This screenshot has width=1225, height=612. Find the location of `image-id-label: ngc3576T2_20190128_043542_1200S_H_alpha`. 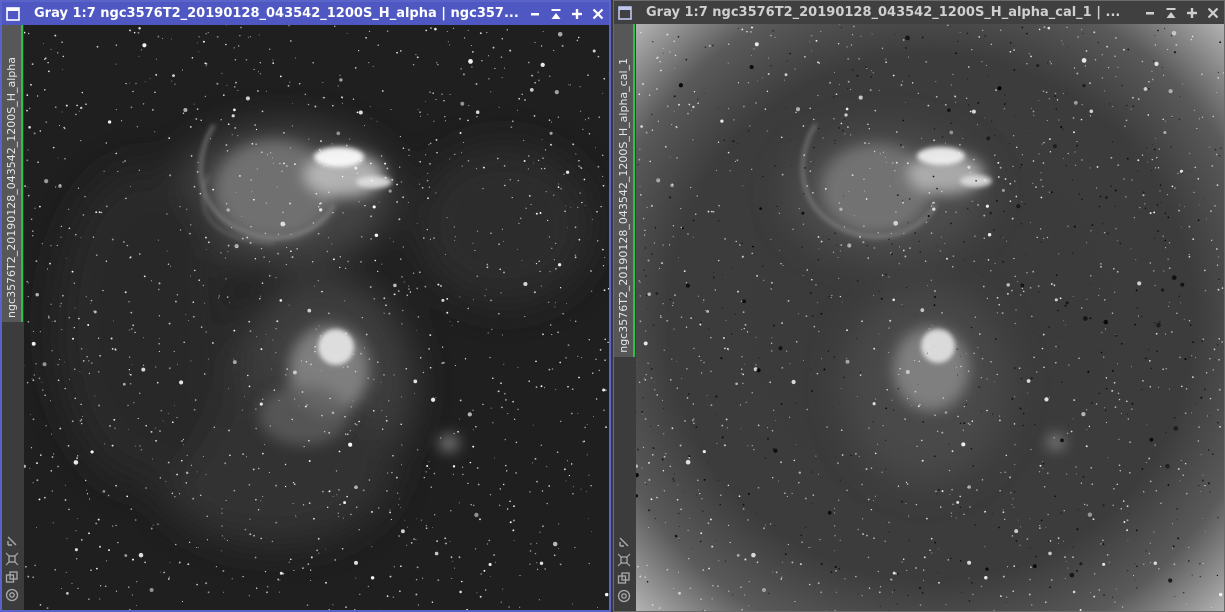

image-id-label: ngc3576T2_20190128_043542_1200S_H_alpha is located at coordinates (11, 187).